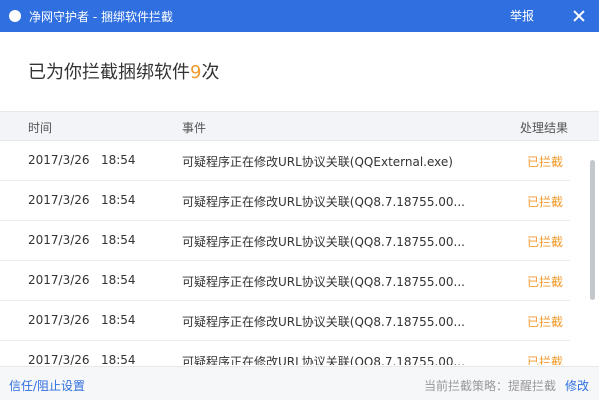 Image resolution: width=599 pixels, height=400 pixels. I want to click on block-count: 9, so click(196, 72).